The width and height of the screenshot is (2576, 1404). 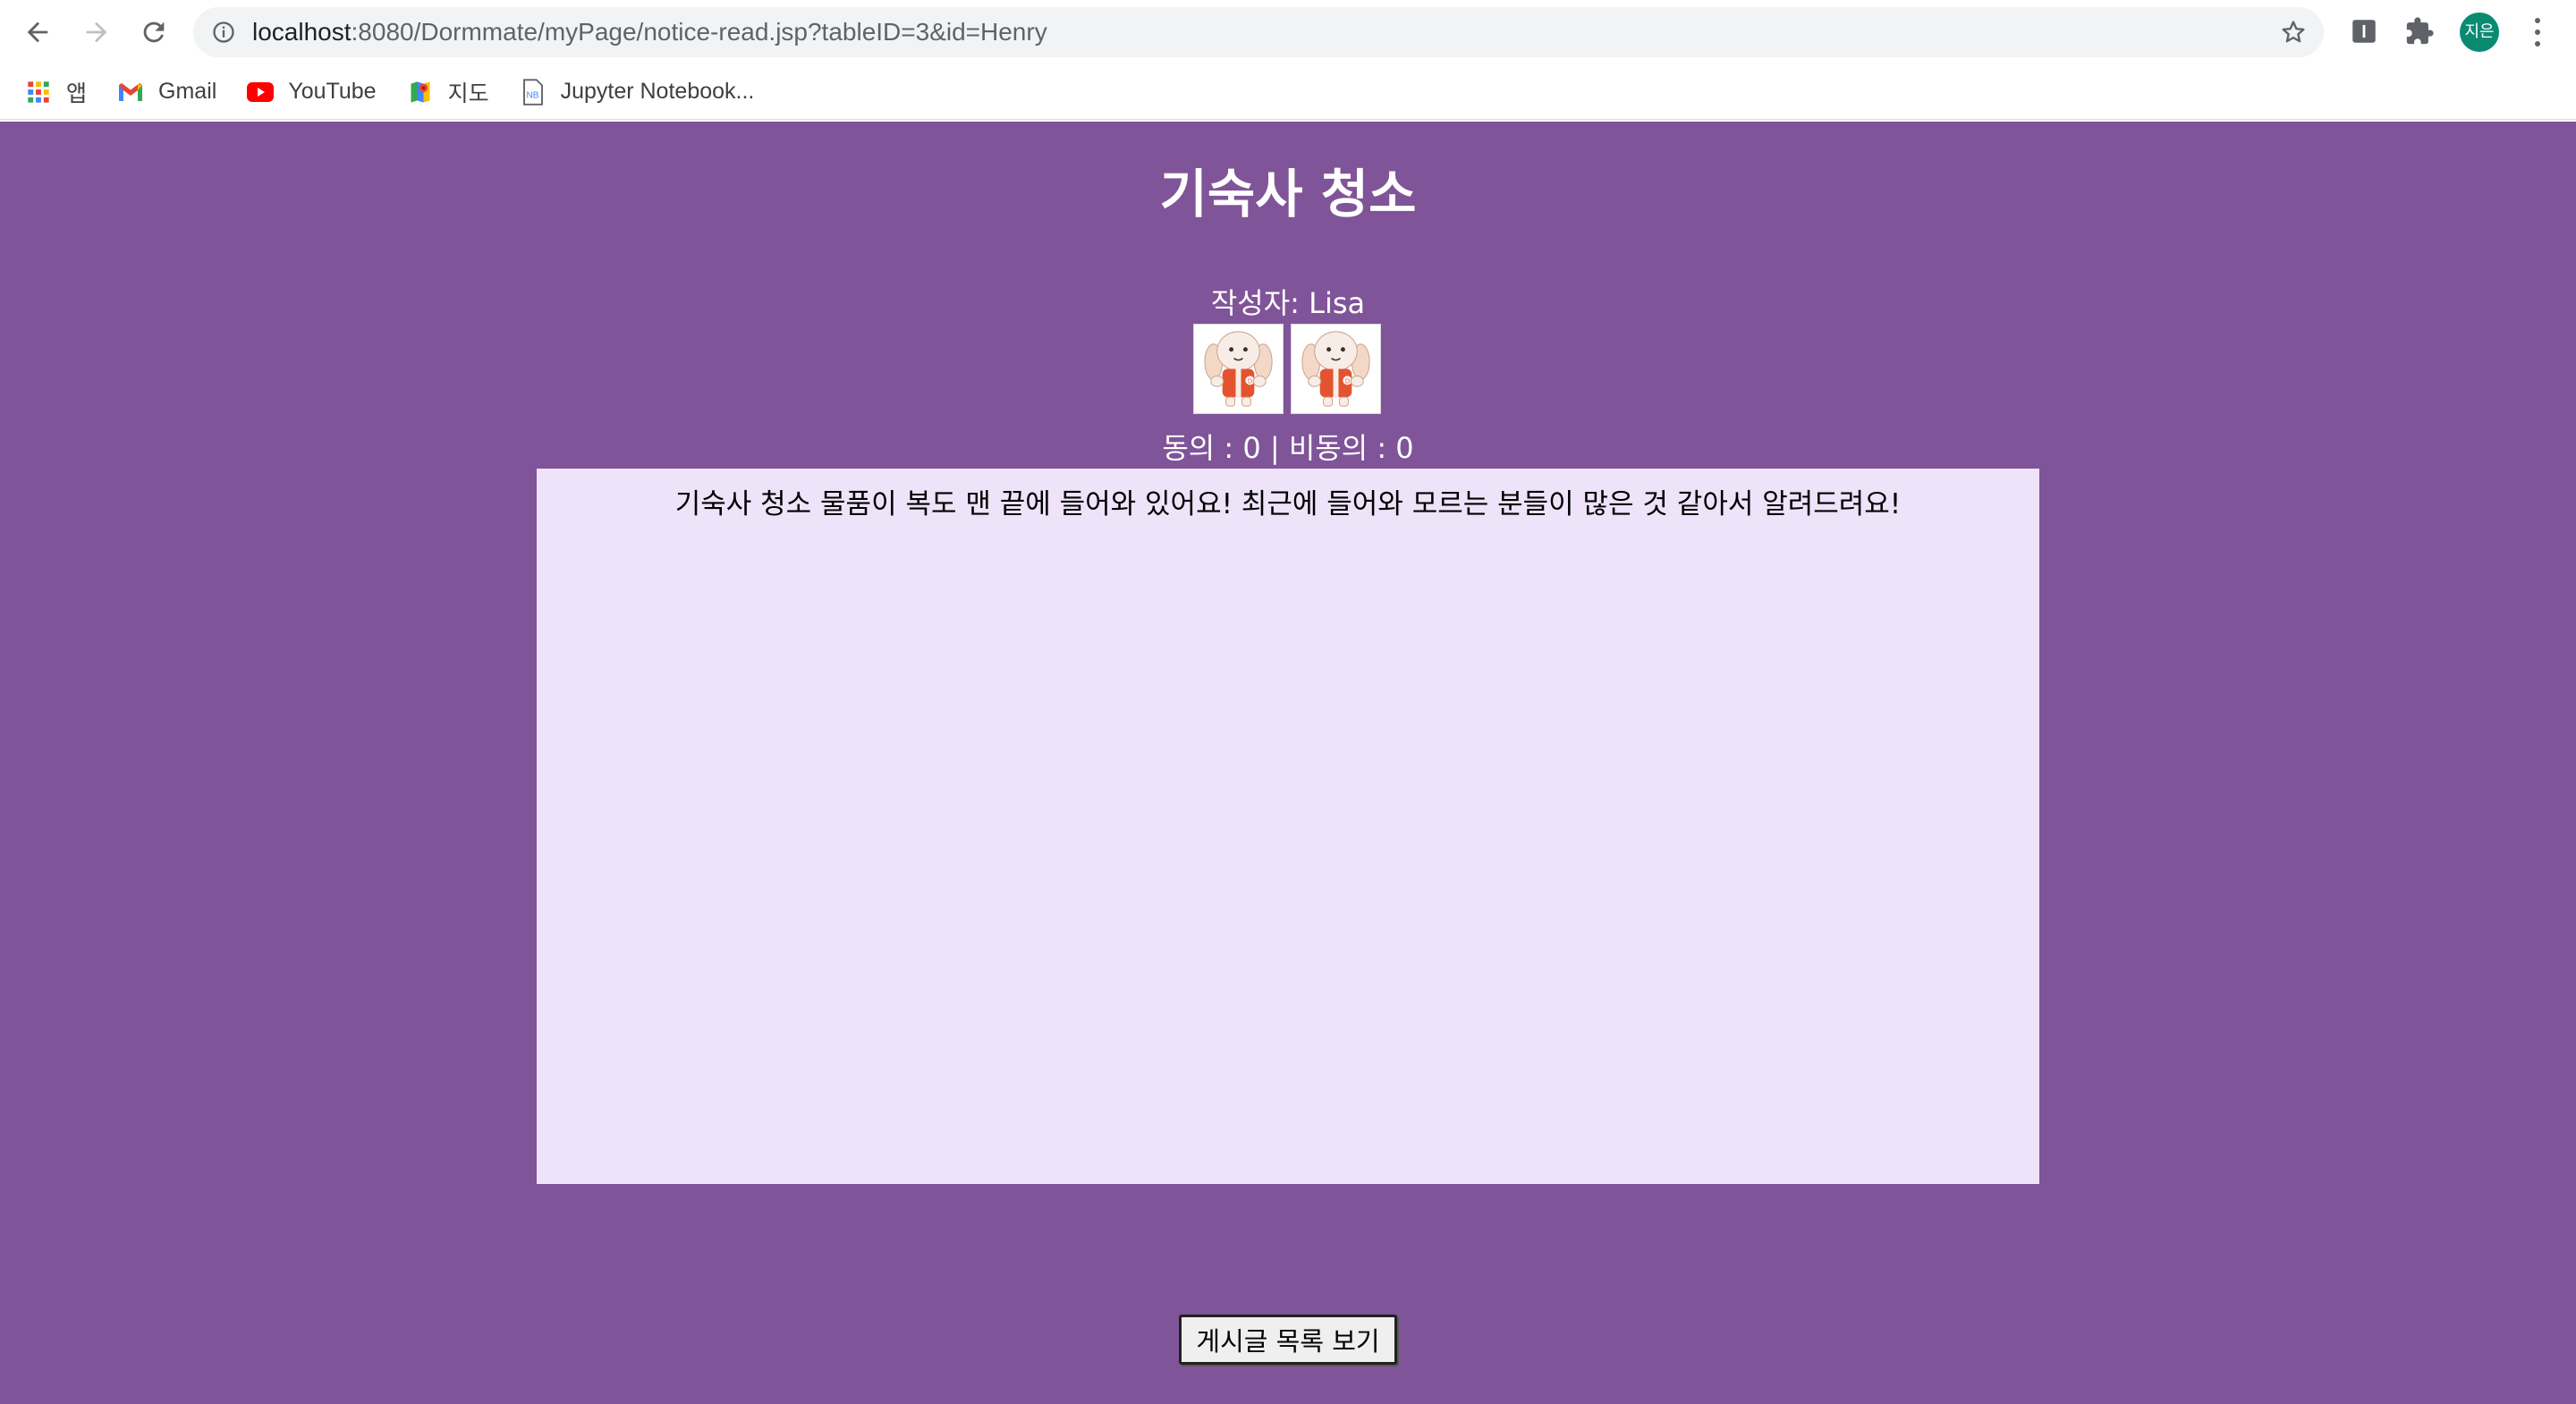 What do you see at coordinates (1288, 194) in the screenshot?
I see `post-title: 기숙사 청소` at bounding box center [1288, 194].